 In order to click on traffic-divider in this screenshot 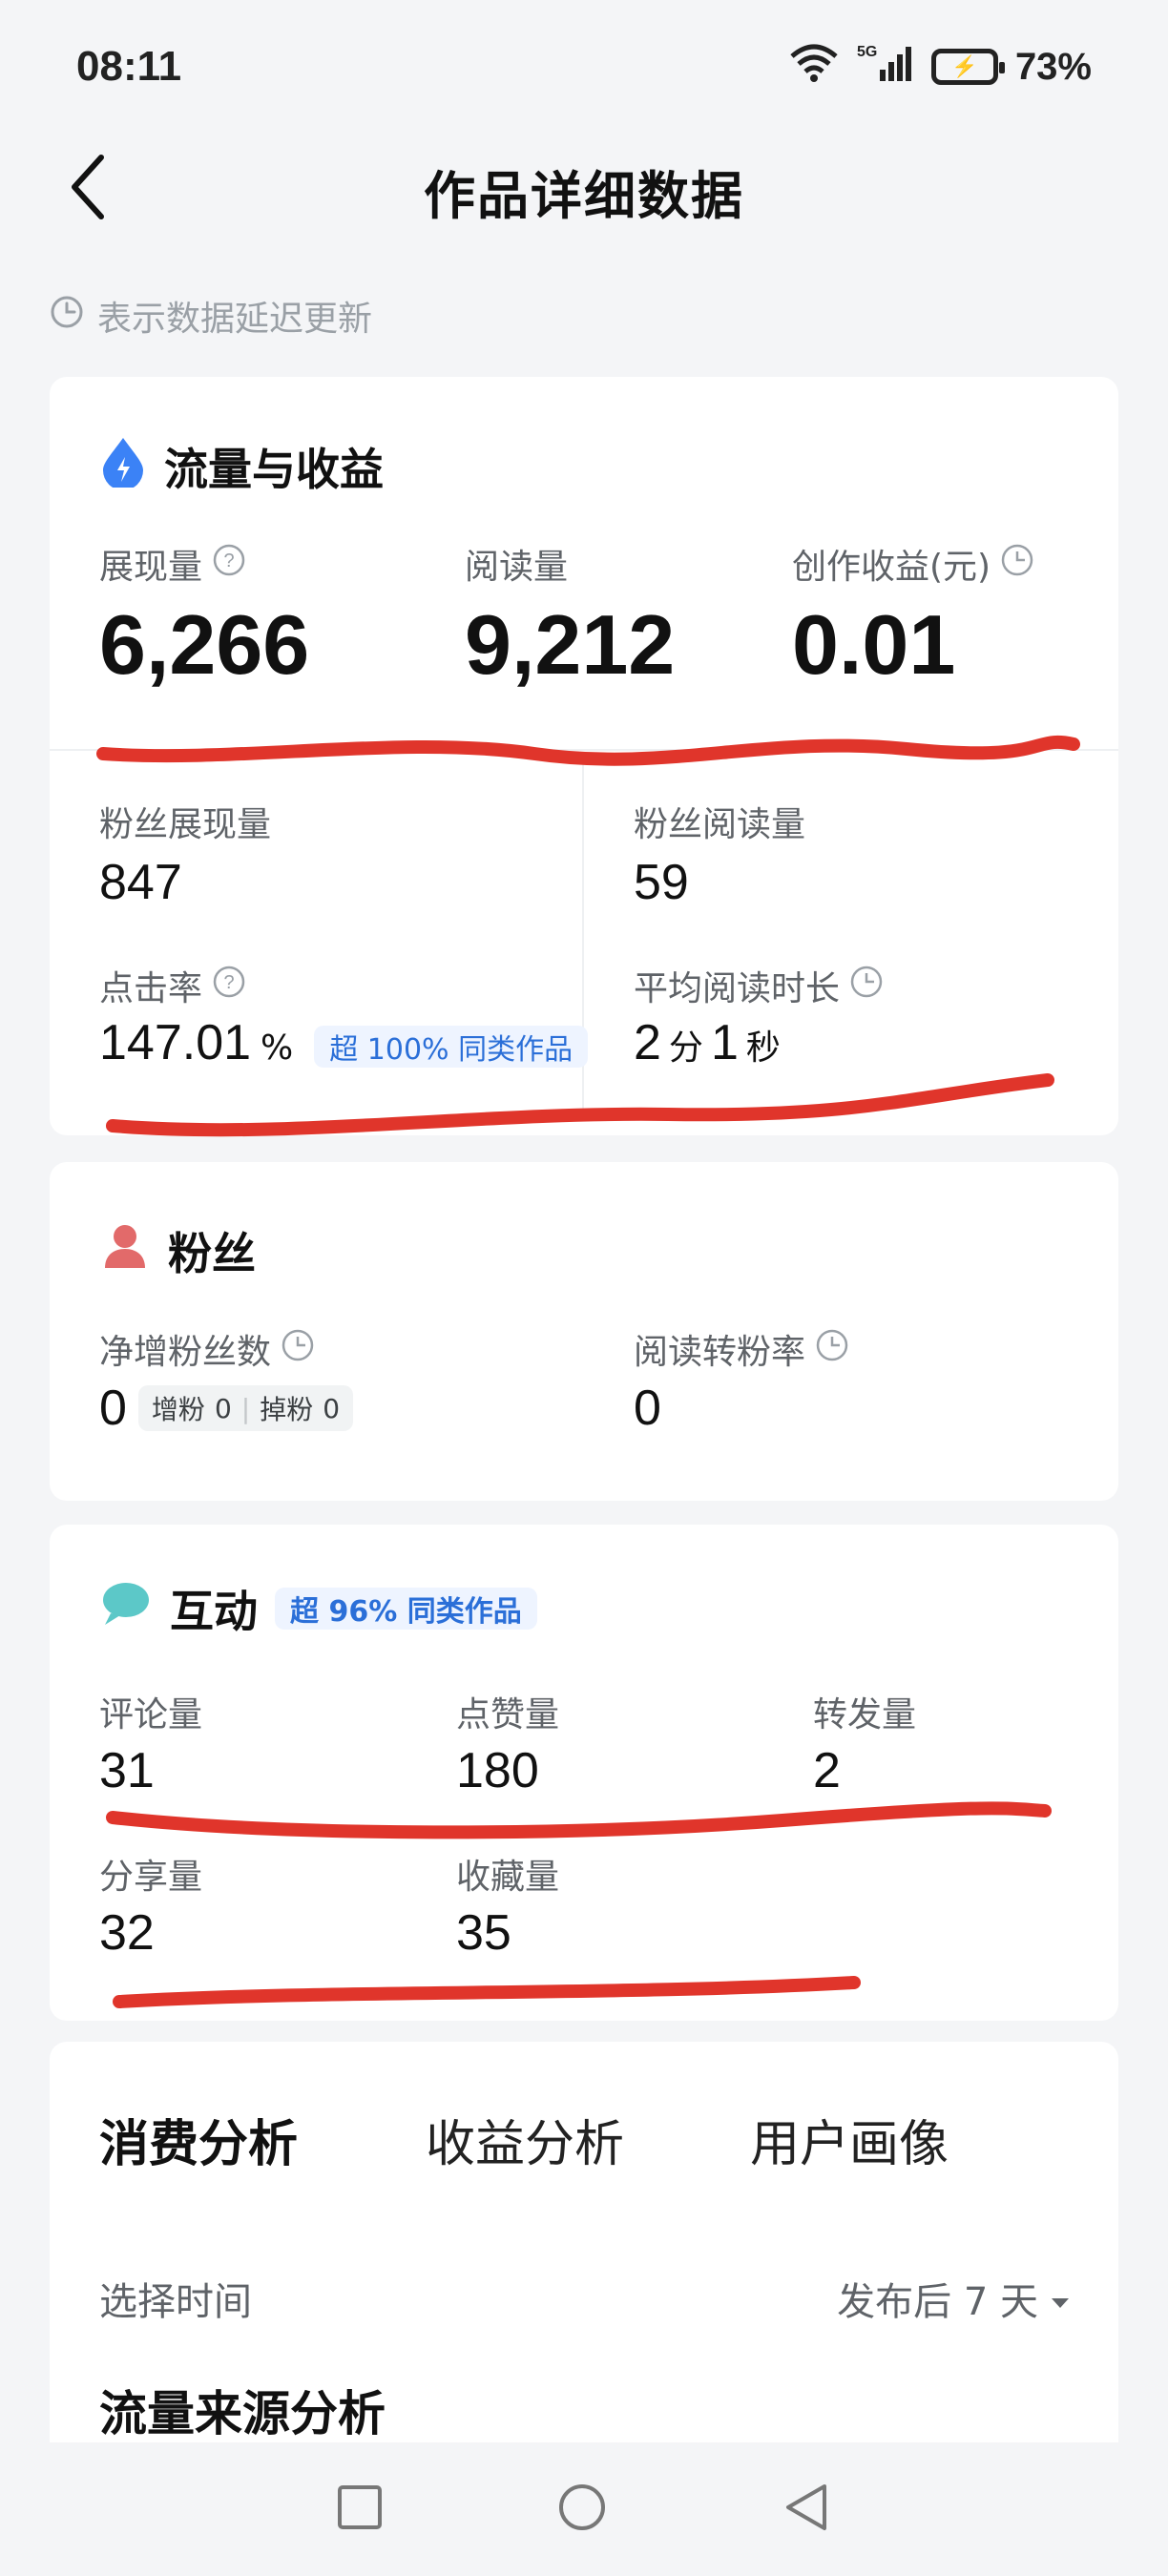, I will do `click(584, 750)`.